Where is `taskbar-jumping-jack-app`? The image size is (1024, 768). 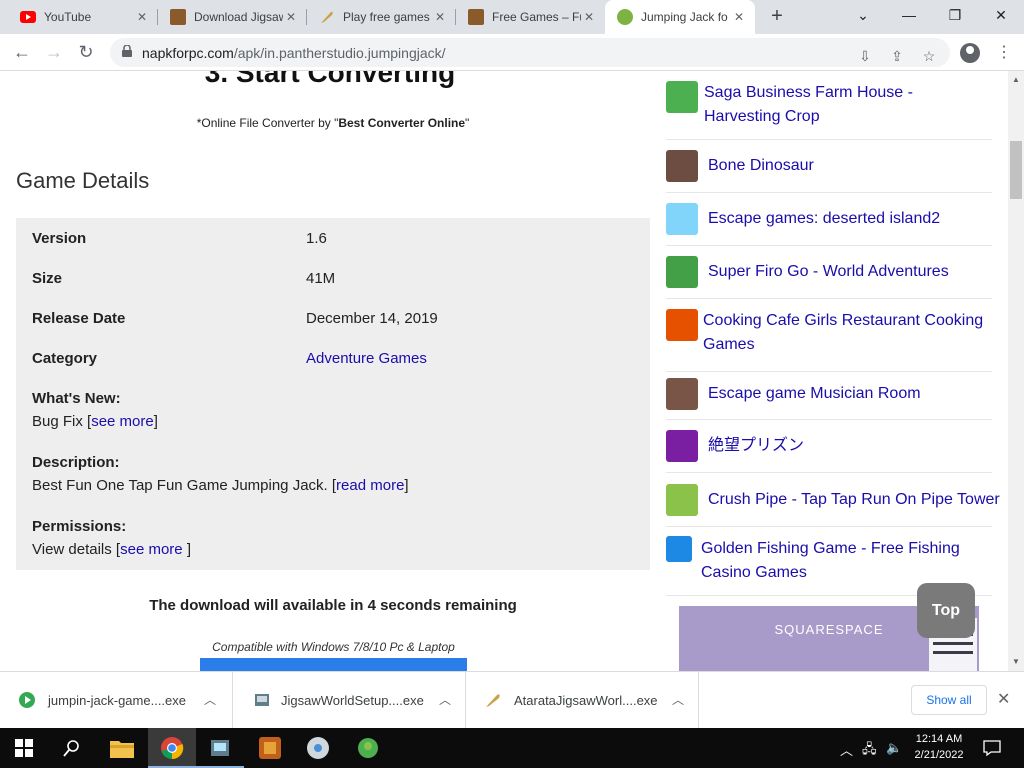
taskbar-jumping-jack-app is located at coordinates (368, 748).